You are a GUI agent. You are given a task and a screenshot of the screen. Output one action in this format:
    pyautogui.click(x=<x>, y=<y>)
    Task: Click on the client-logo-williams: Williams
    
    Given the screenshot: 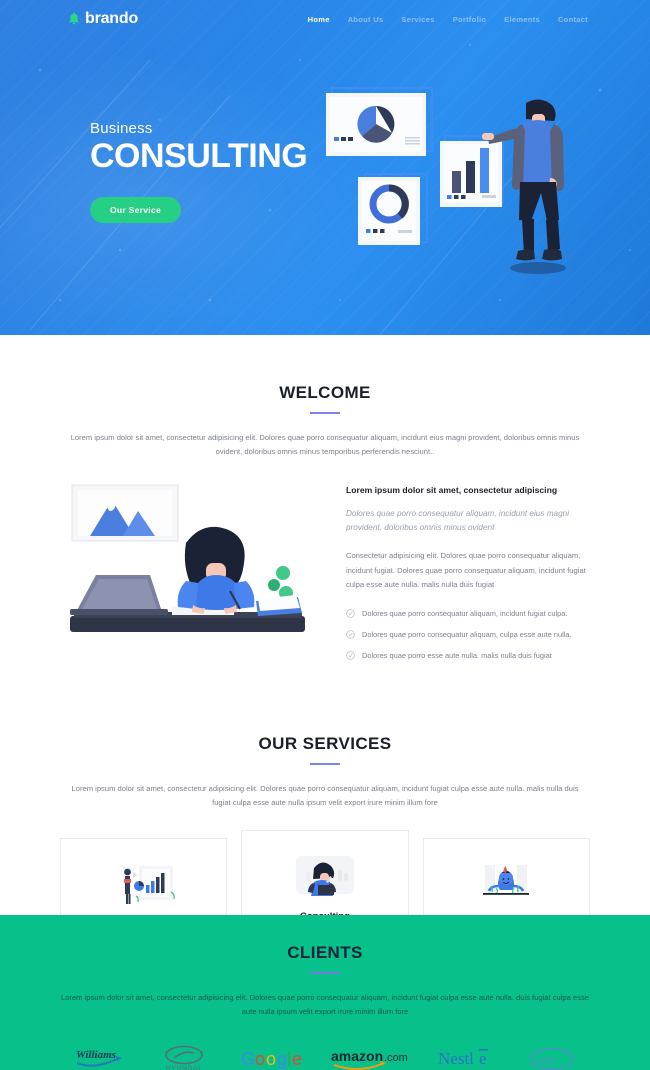 What is the action you would take?
    pyautogui.click(x=101, y=1058)
    